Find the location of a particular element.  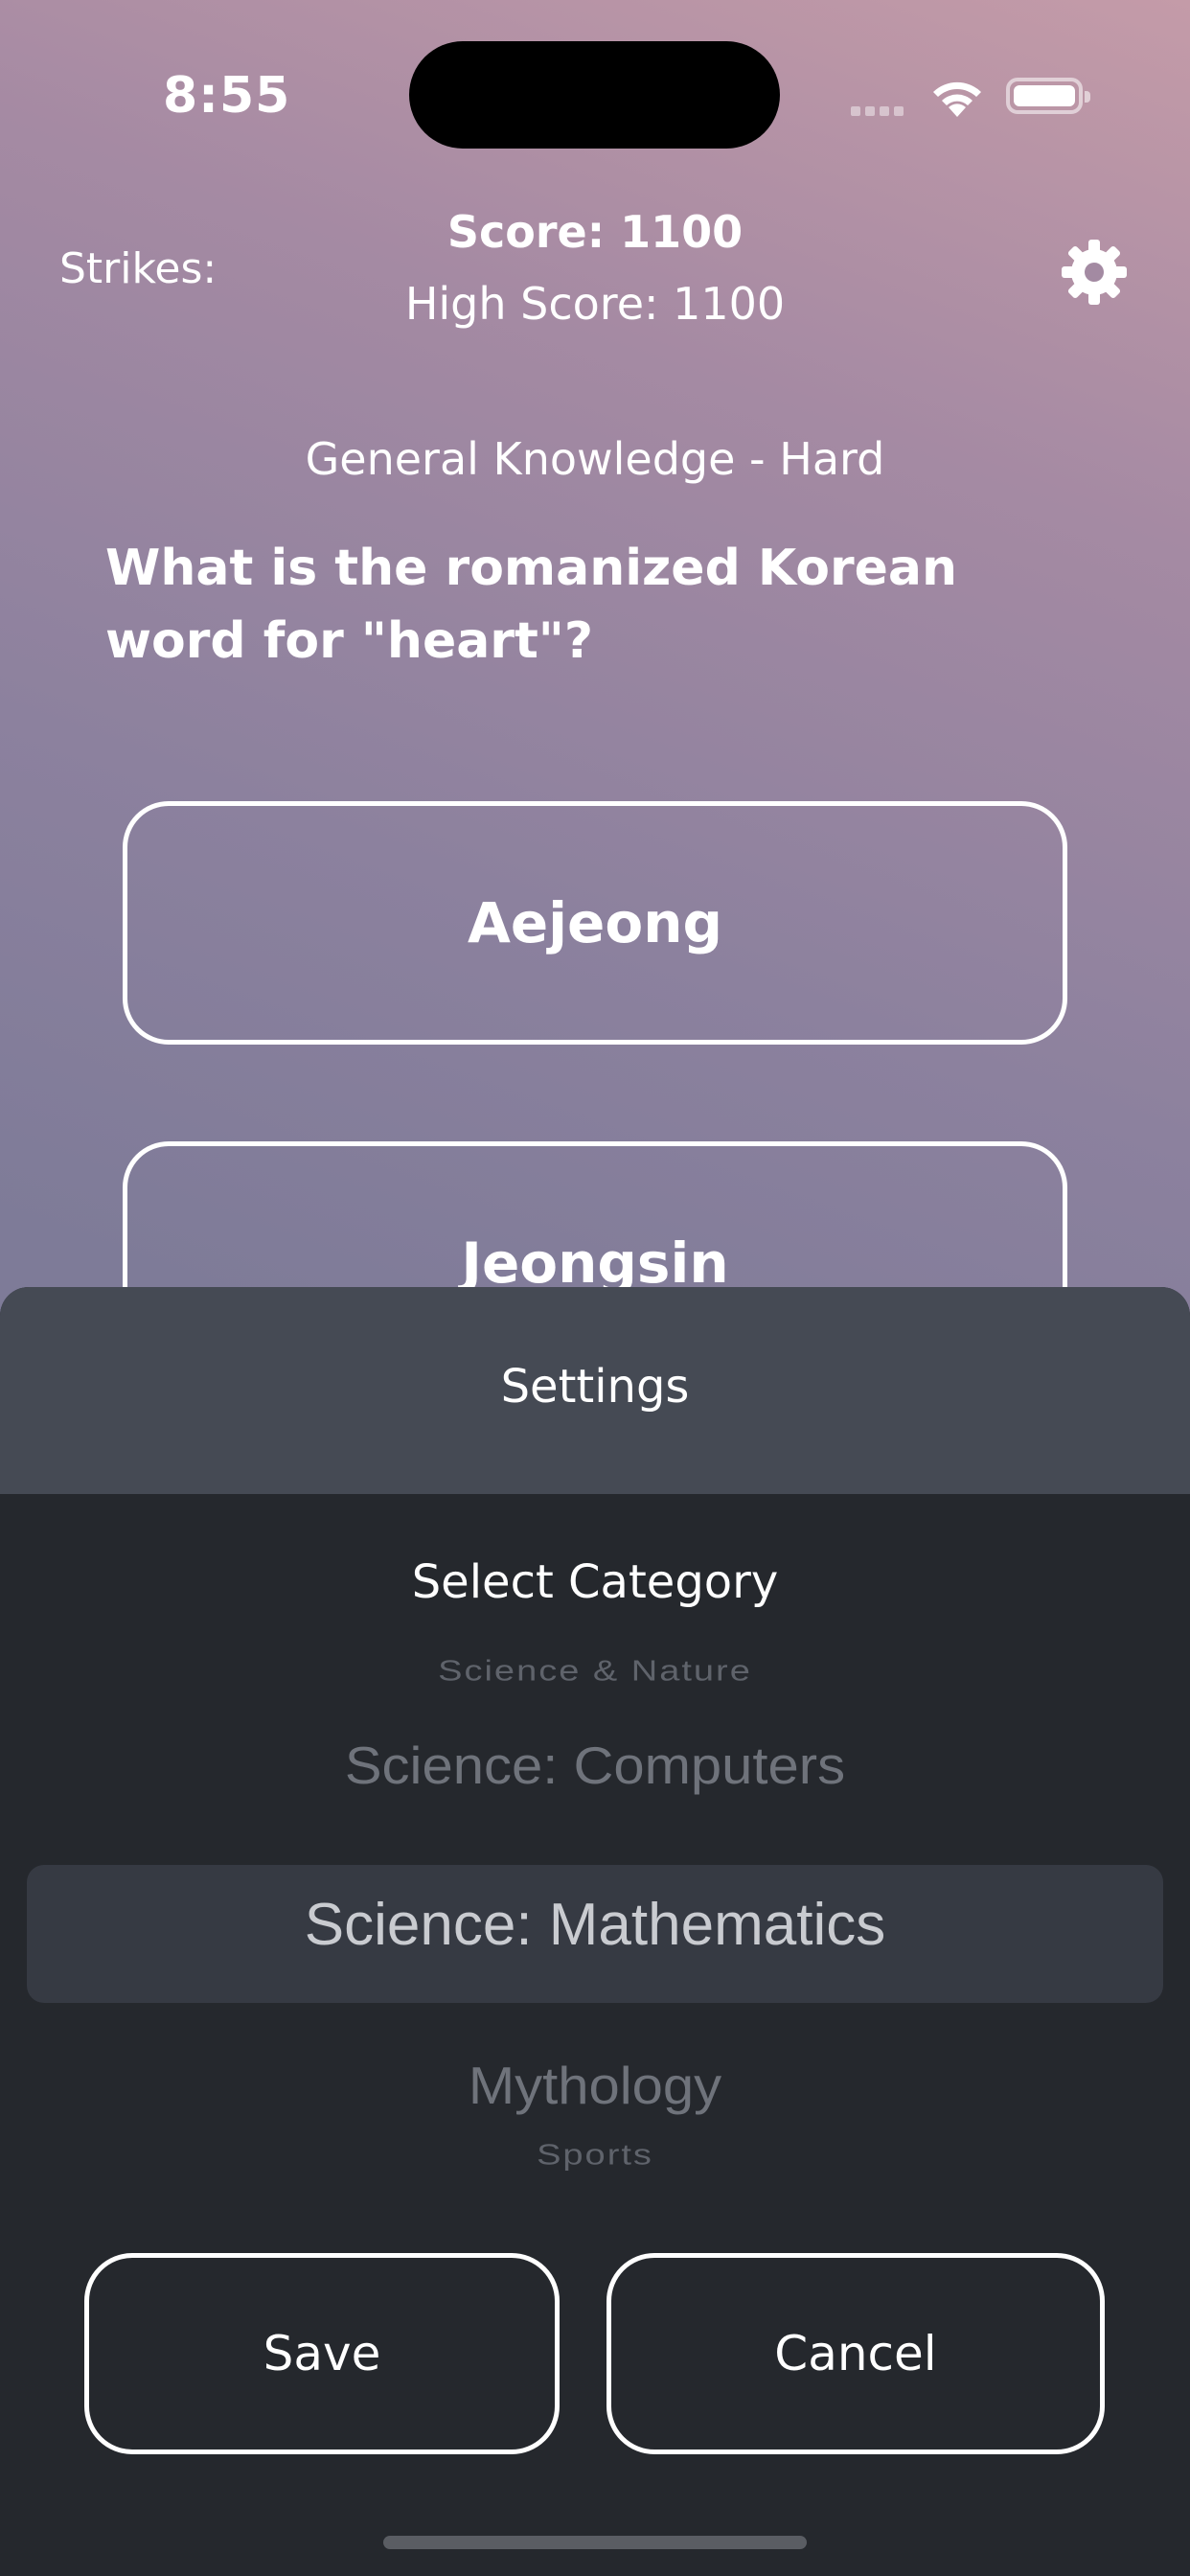

settings-title: Settings is located at coordinates (595, 1387).